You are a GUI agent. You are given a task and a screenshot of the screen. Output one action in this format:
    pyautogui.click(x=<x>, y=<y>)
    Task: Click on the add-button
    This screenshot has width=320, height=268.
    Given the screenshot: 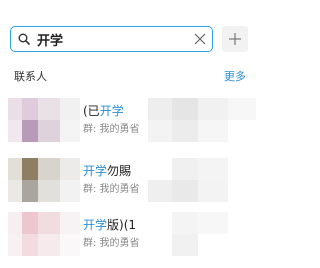 What is the action you would take?
    pyautogui.click(x=235, y=39)
    